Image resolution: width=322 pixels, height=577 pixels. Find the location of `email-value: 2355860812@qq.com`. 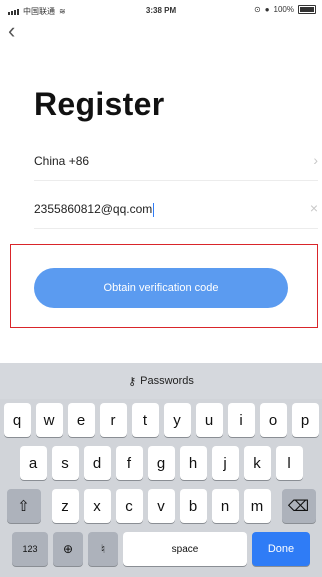

email-value: 2355860812@qq.com is located at coordinates (93, 209).